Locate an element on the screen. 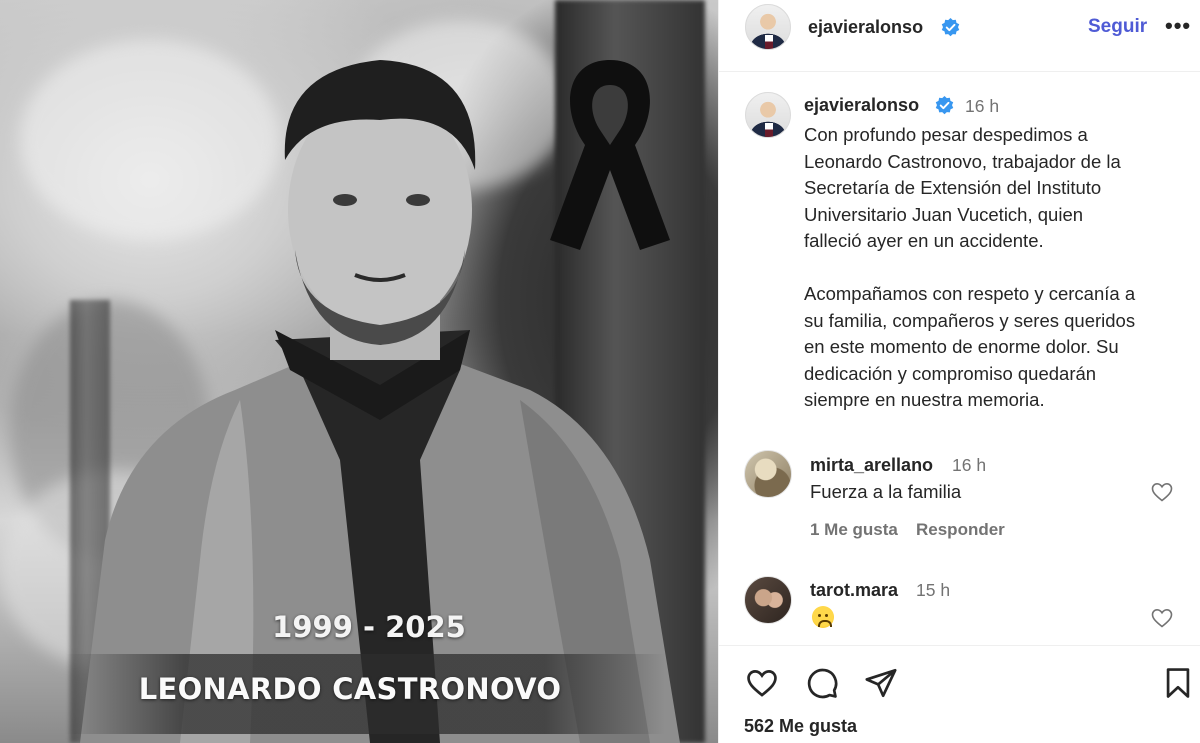 The width and height of the screenshot is (1200, 743). likes-count: 562 Me gusta is located at coordinates (800, 726).